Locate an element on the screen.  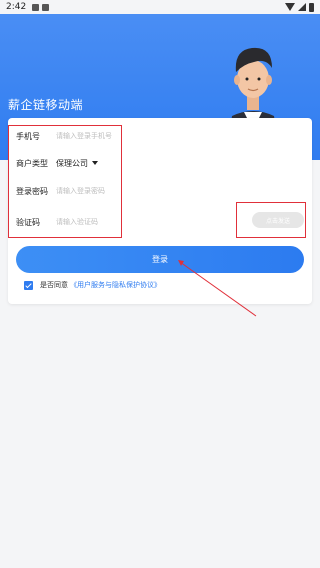
status-time: 2:42 is located at coordinates (16, 7).